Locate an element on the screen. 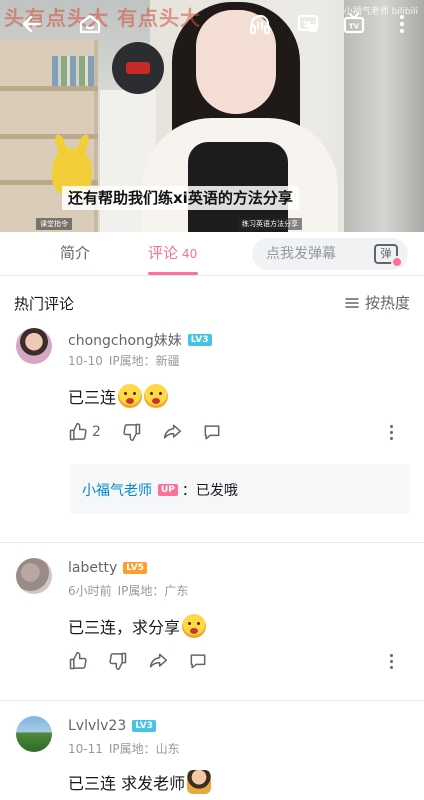 This screenshot has height=800, width=424. comment-meta: 6小时前 IP属地：广东 is located at coordinates (128, 590).